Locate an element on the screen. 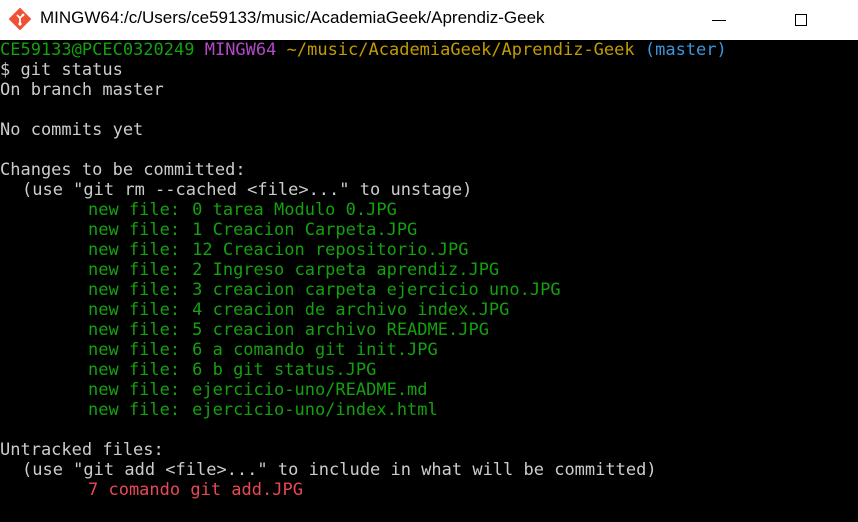 The width and height of the screenshot is (858, 522). staged-header: Changes to be committed: is located at coordinates (123, 170).